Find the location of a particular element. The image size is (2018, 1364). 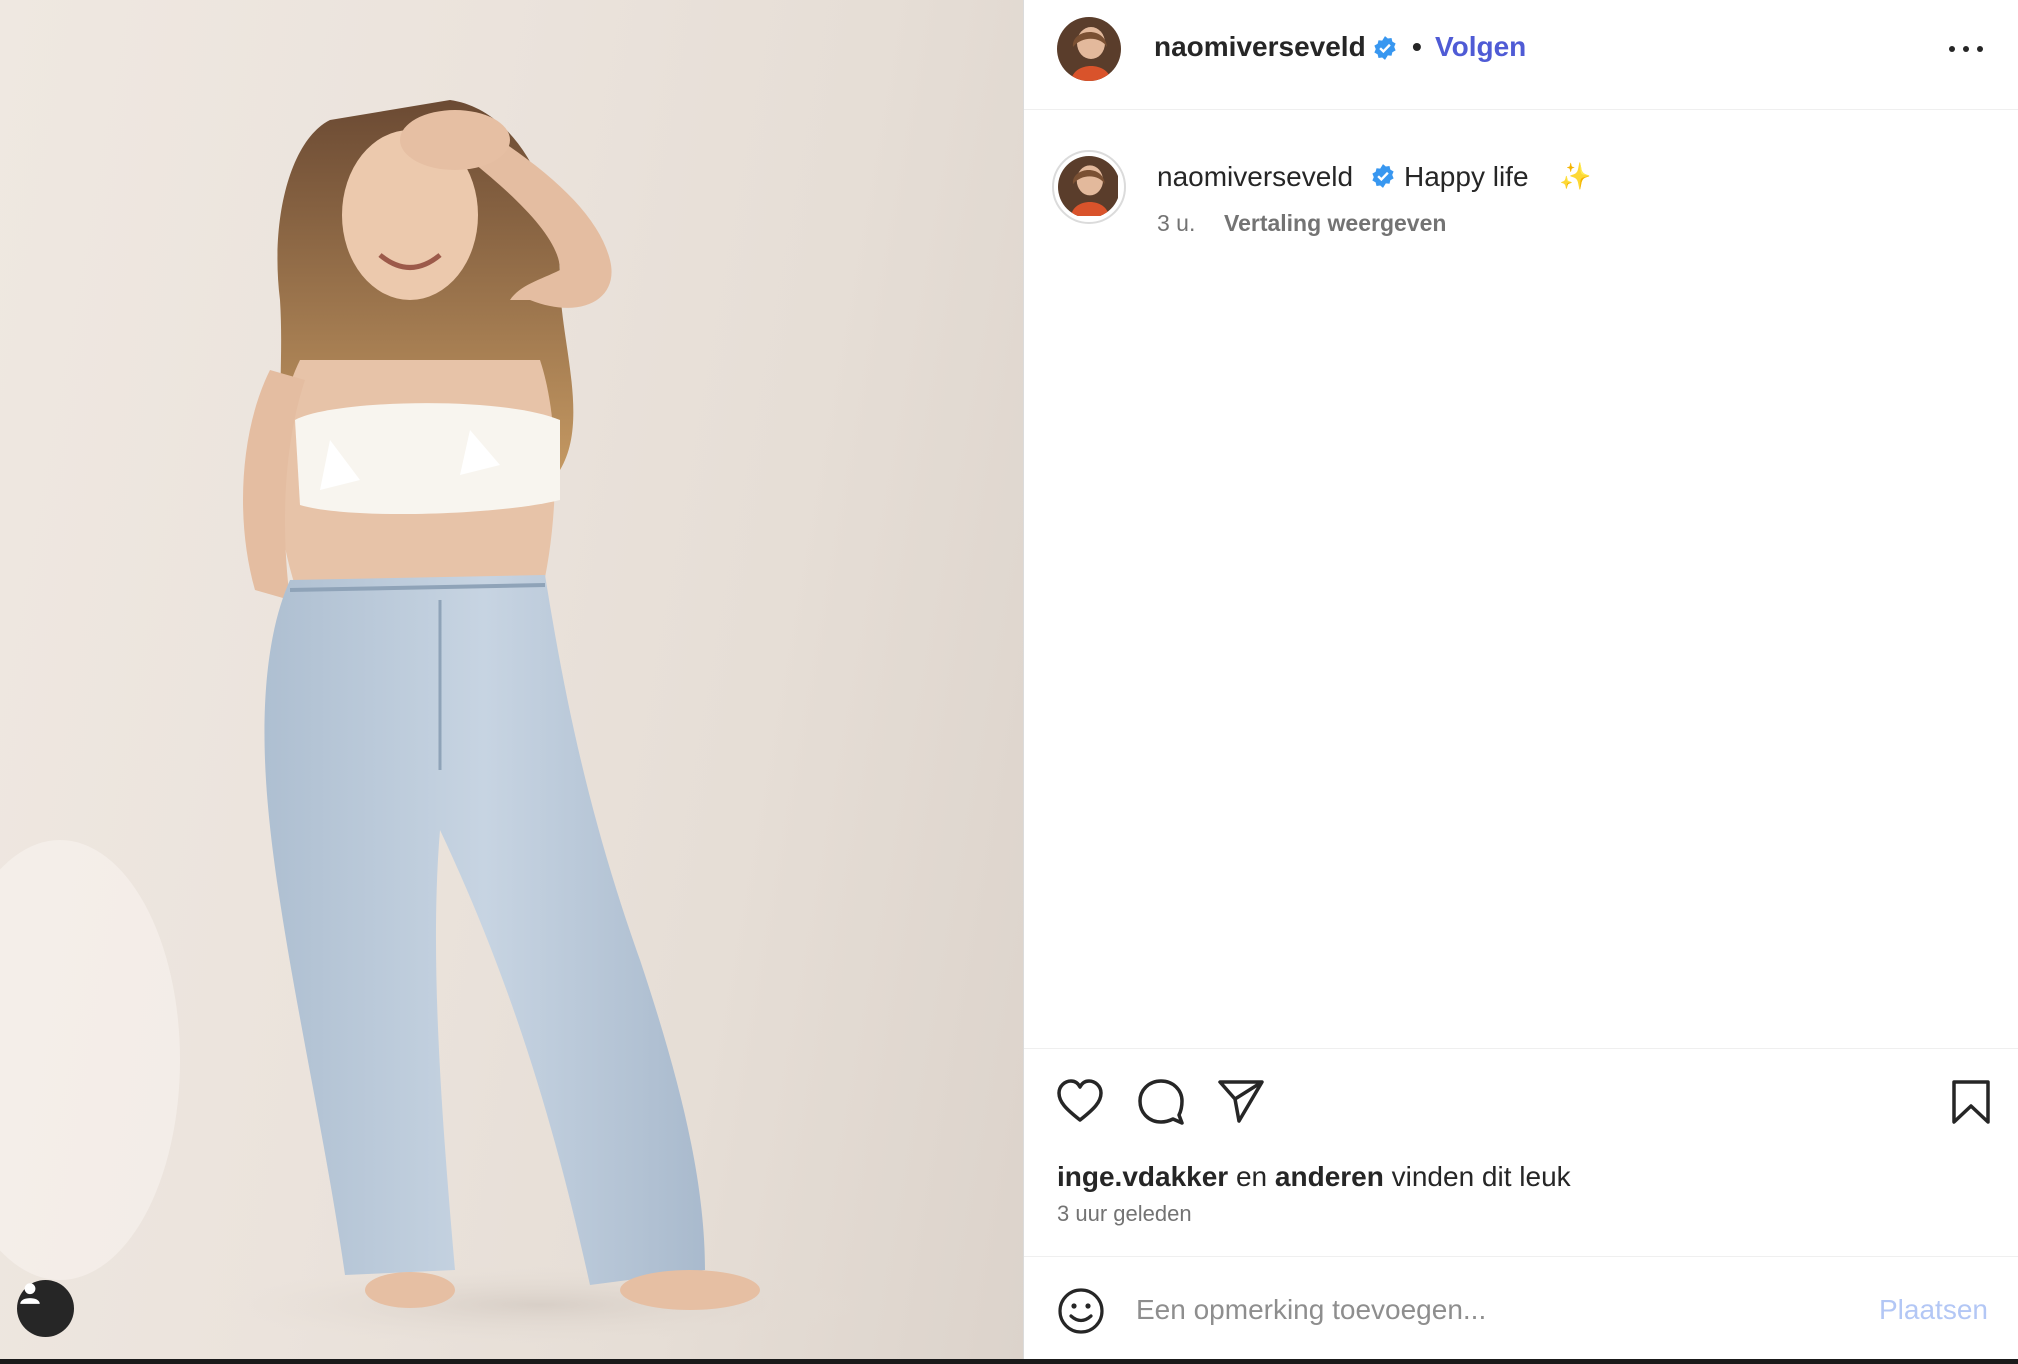

caption-username: naomiverseveld is located at coordinates (1255, 177).